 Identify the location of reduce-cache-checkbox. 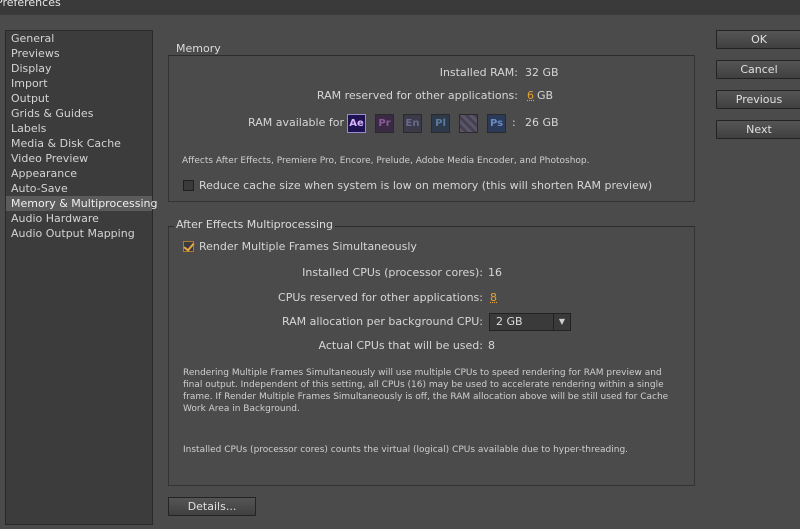
(188, 185).